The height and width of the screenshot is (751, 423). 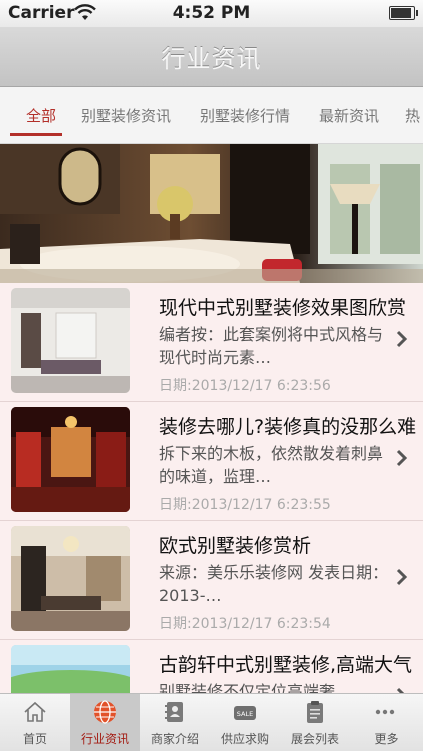 I want to click on tab-villa-market: 别墅装修行情, so click(x=245, y=115).